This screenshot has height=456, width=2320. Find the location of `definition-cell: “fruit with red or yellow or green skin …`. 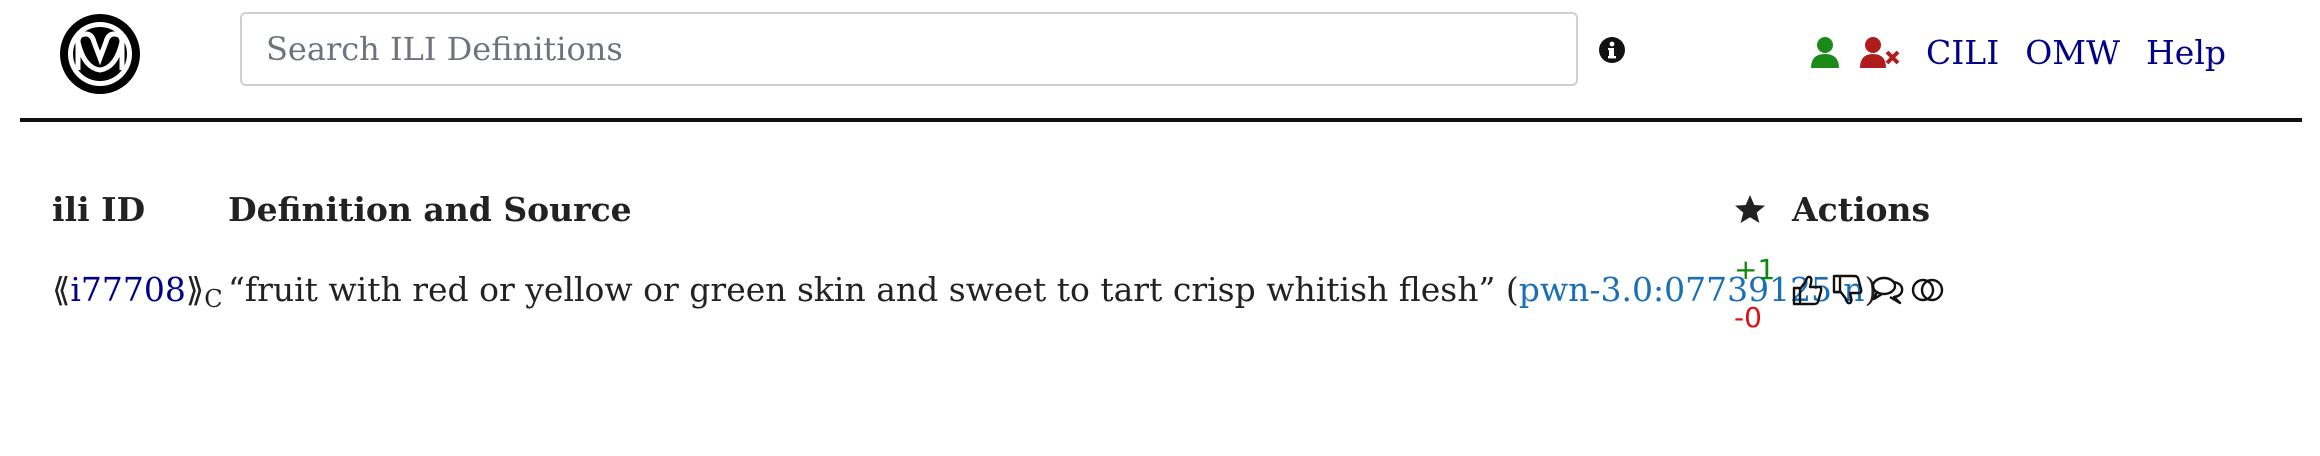

definition-cell: “fruit with red or yellow or green skin … is located at coordinates (1052, 289).